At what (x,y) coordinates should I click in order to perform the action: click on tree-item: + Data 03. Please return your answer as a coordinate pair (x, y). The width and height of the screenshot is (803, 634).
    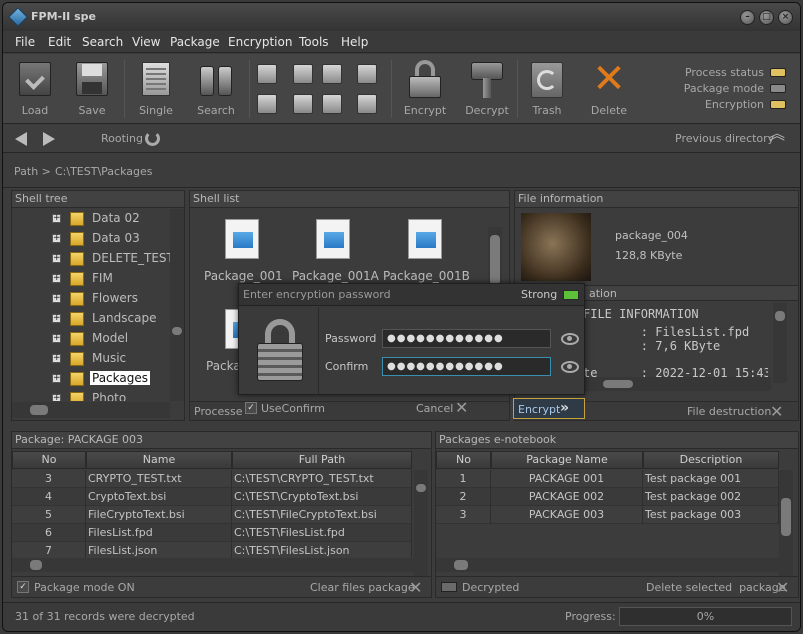
    Looking at the image, I should click on (115, 239).